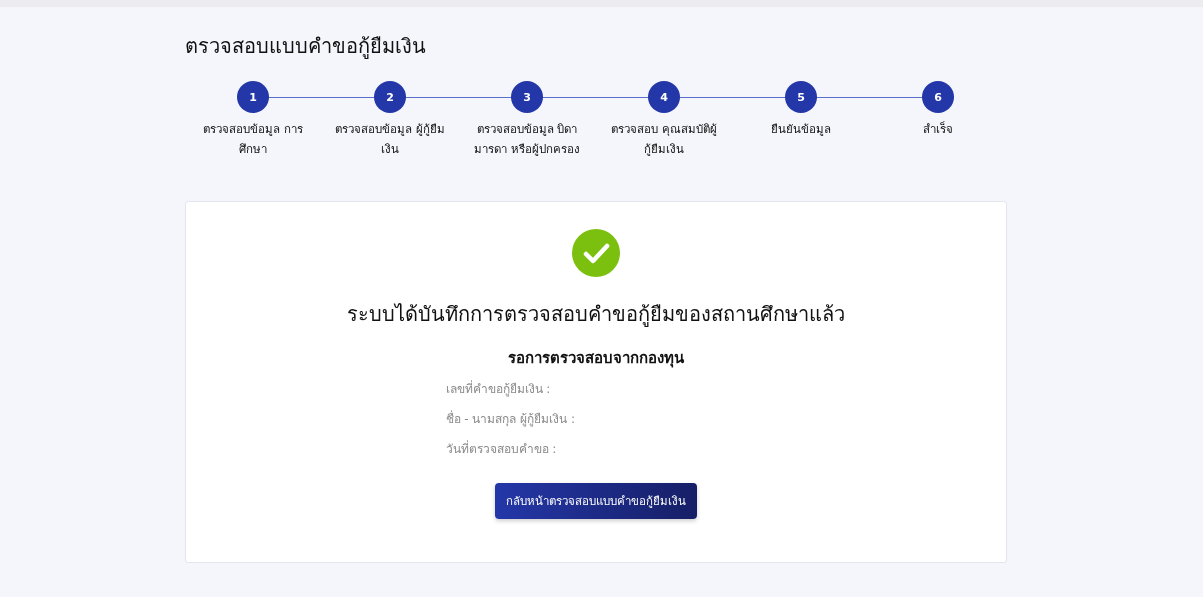 The width and height of the screenshot is (1203, 597). Describe the element at coordinates (938, 129) in the screenshot. I see `step-label: สำเร็จ` at that location.